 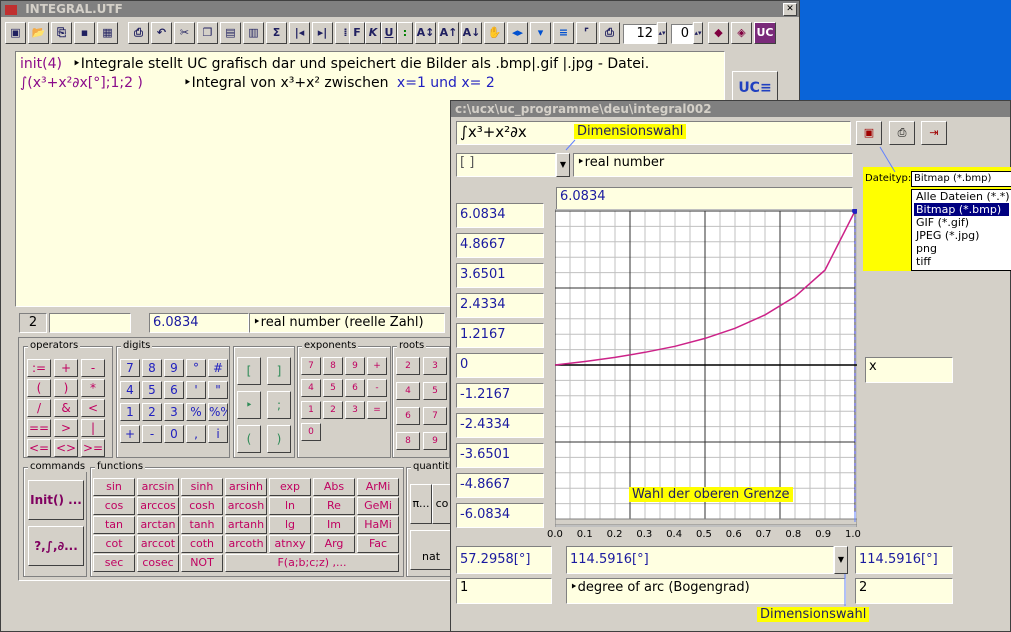 What do you see at coordinates (152, 412) in the screenshot?
I see `digit-key: 2` at bounding box center [152, 412].